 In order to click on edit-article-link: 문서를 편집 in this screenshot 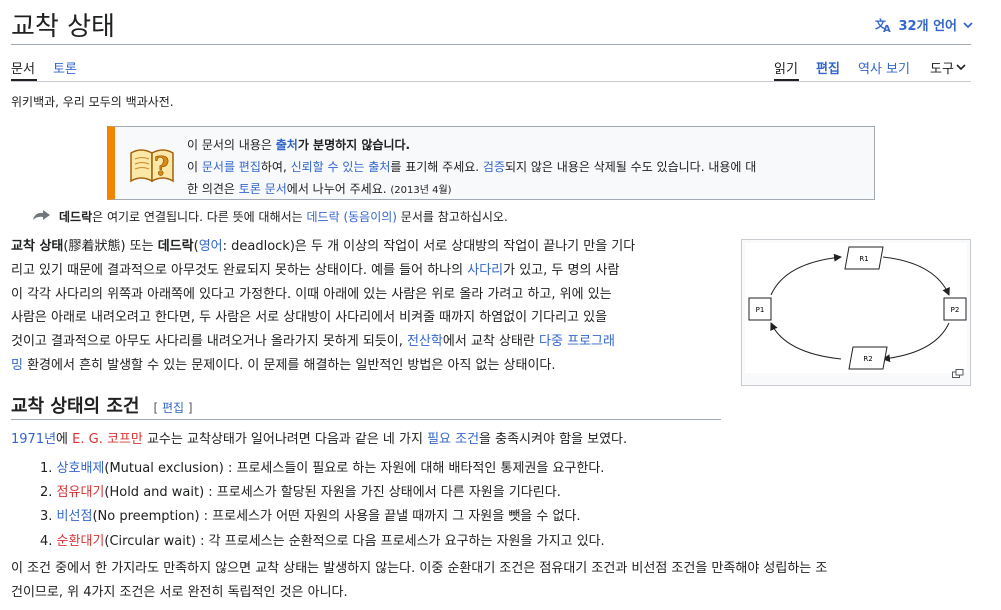, I will do `click(231, 167)`.